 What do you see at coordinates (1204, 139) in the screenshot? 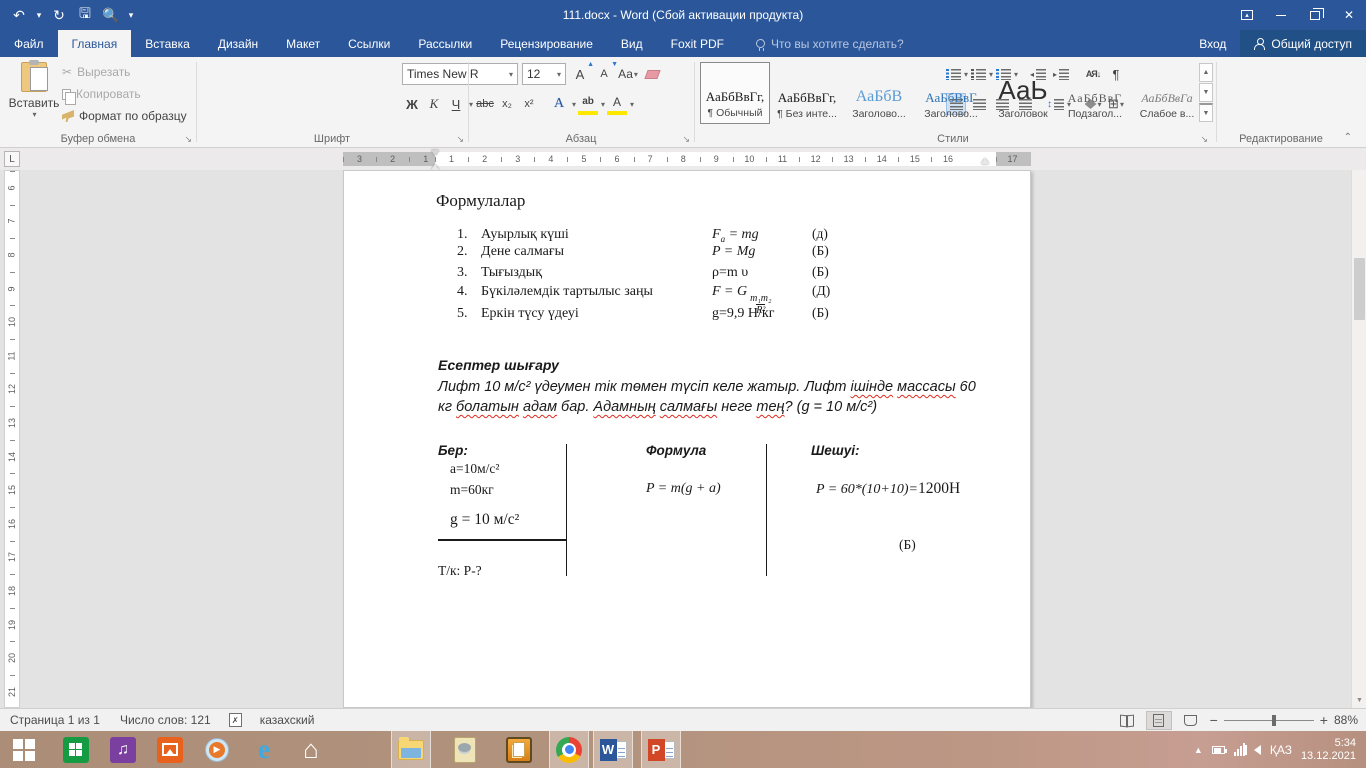
I see `styles-dialog-launcher-icon: ↘` at bounding box center [1204, 139].